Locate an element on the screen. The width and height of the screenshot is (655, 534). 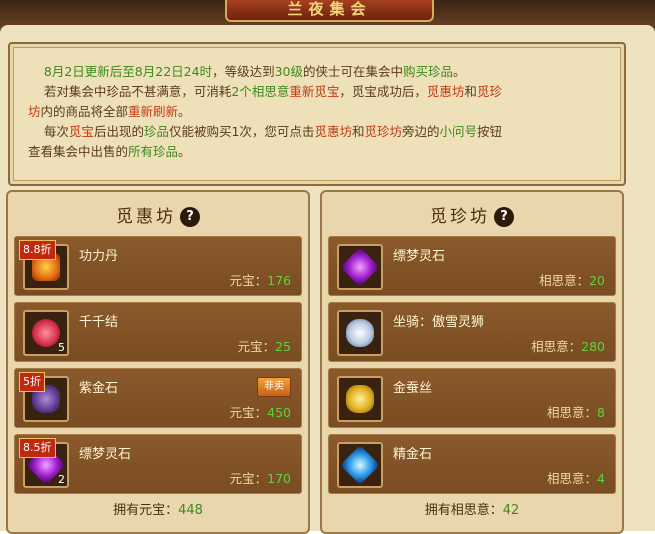
price-value: 8 is located at coordinates (601, 412).